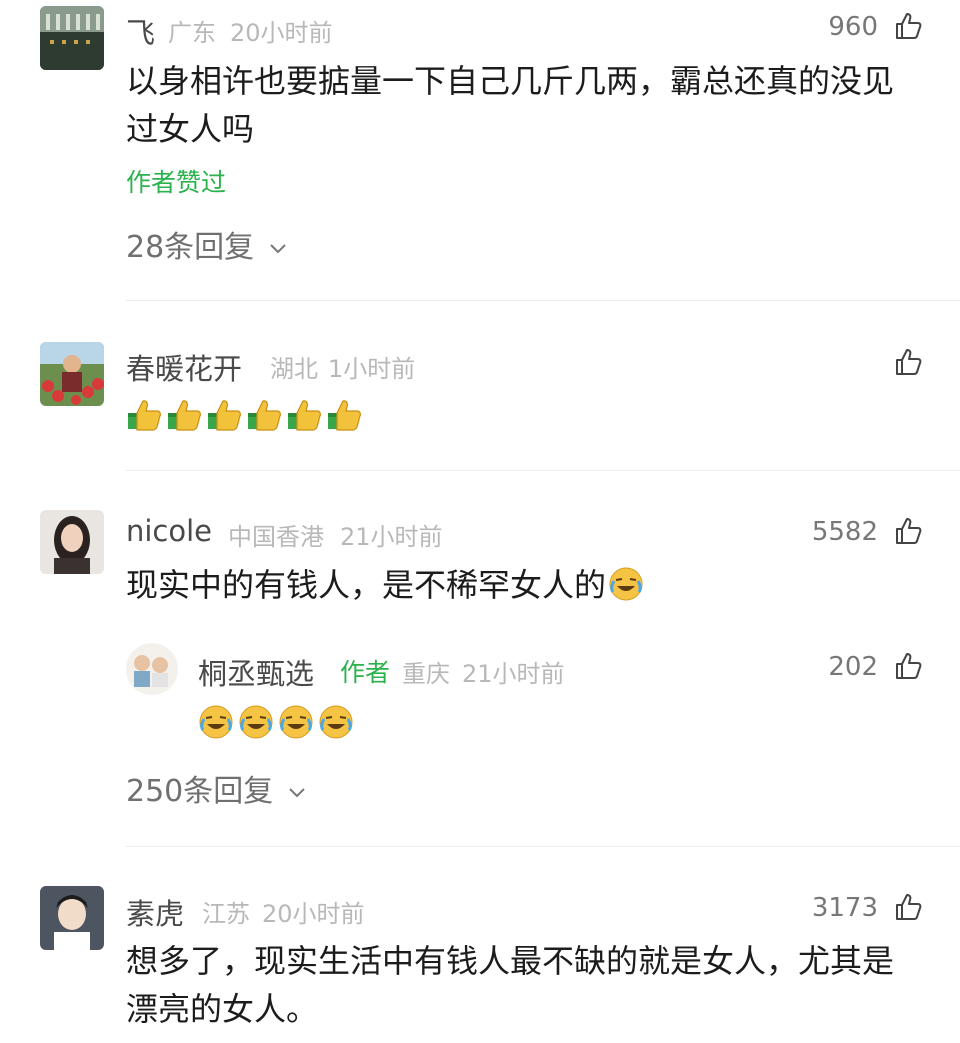  What do you see at coordinates (365, 672) in the screenshot?
I see `author-badge: 作者` at bounding box center [365, 672].